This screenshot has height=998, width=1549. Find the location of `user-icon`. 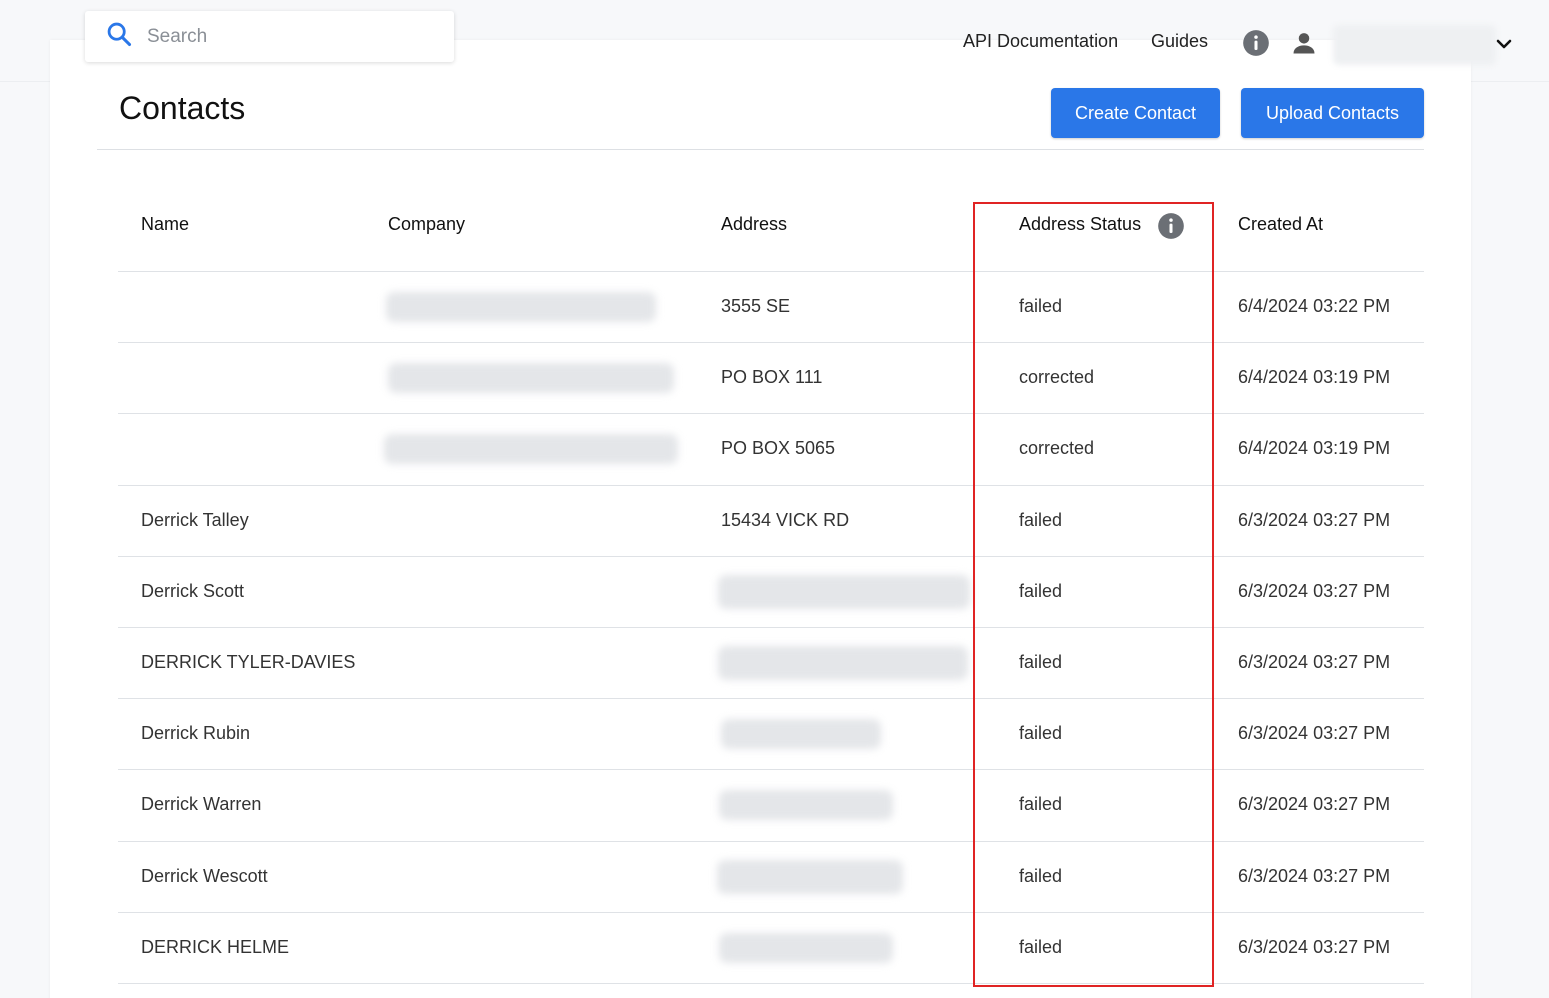

user-icon is located at coordinates (1304, 43).